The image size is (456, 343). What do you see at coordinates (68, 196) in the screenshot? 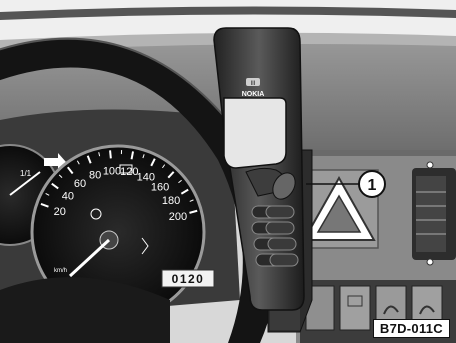
I see `speed-tick-label: 40` at bounding box center [68, 196].